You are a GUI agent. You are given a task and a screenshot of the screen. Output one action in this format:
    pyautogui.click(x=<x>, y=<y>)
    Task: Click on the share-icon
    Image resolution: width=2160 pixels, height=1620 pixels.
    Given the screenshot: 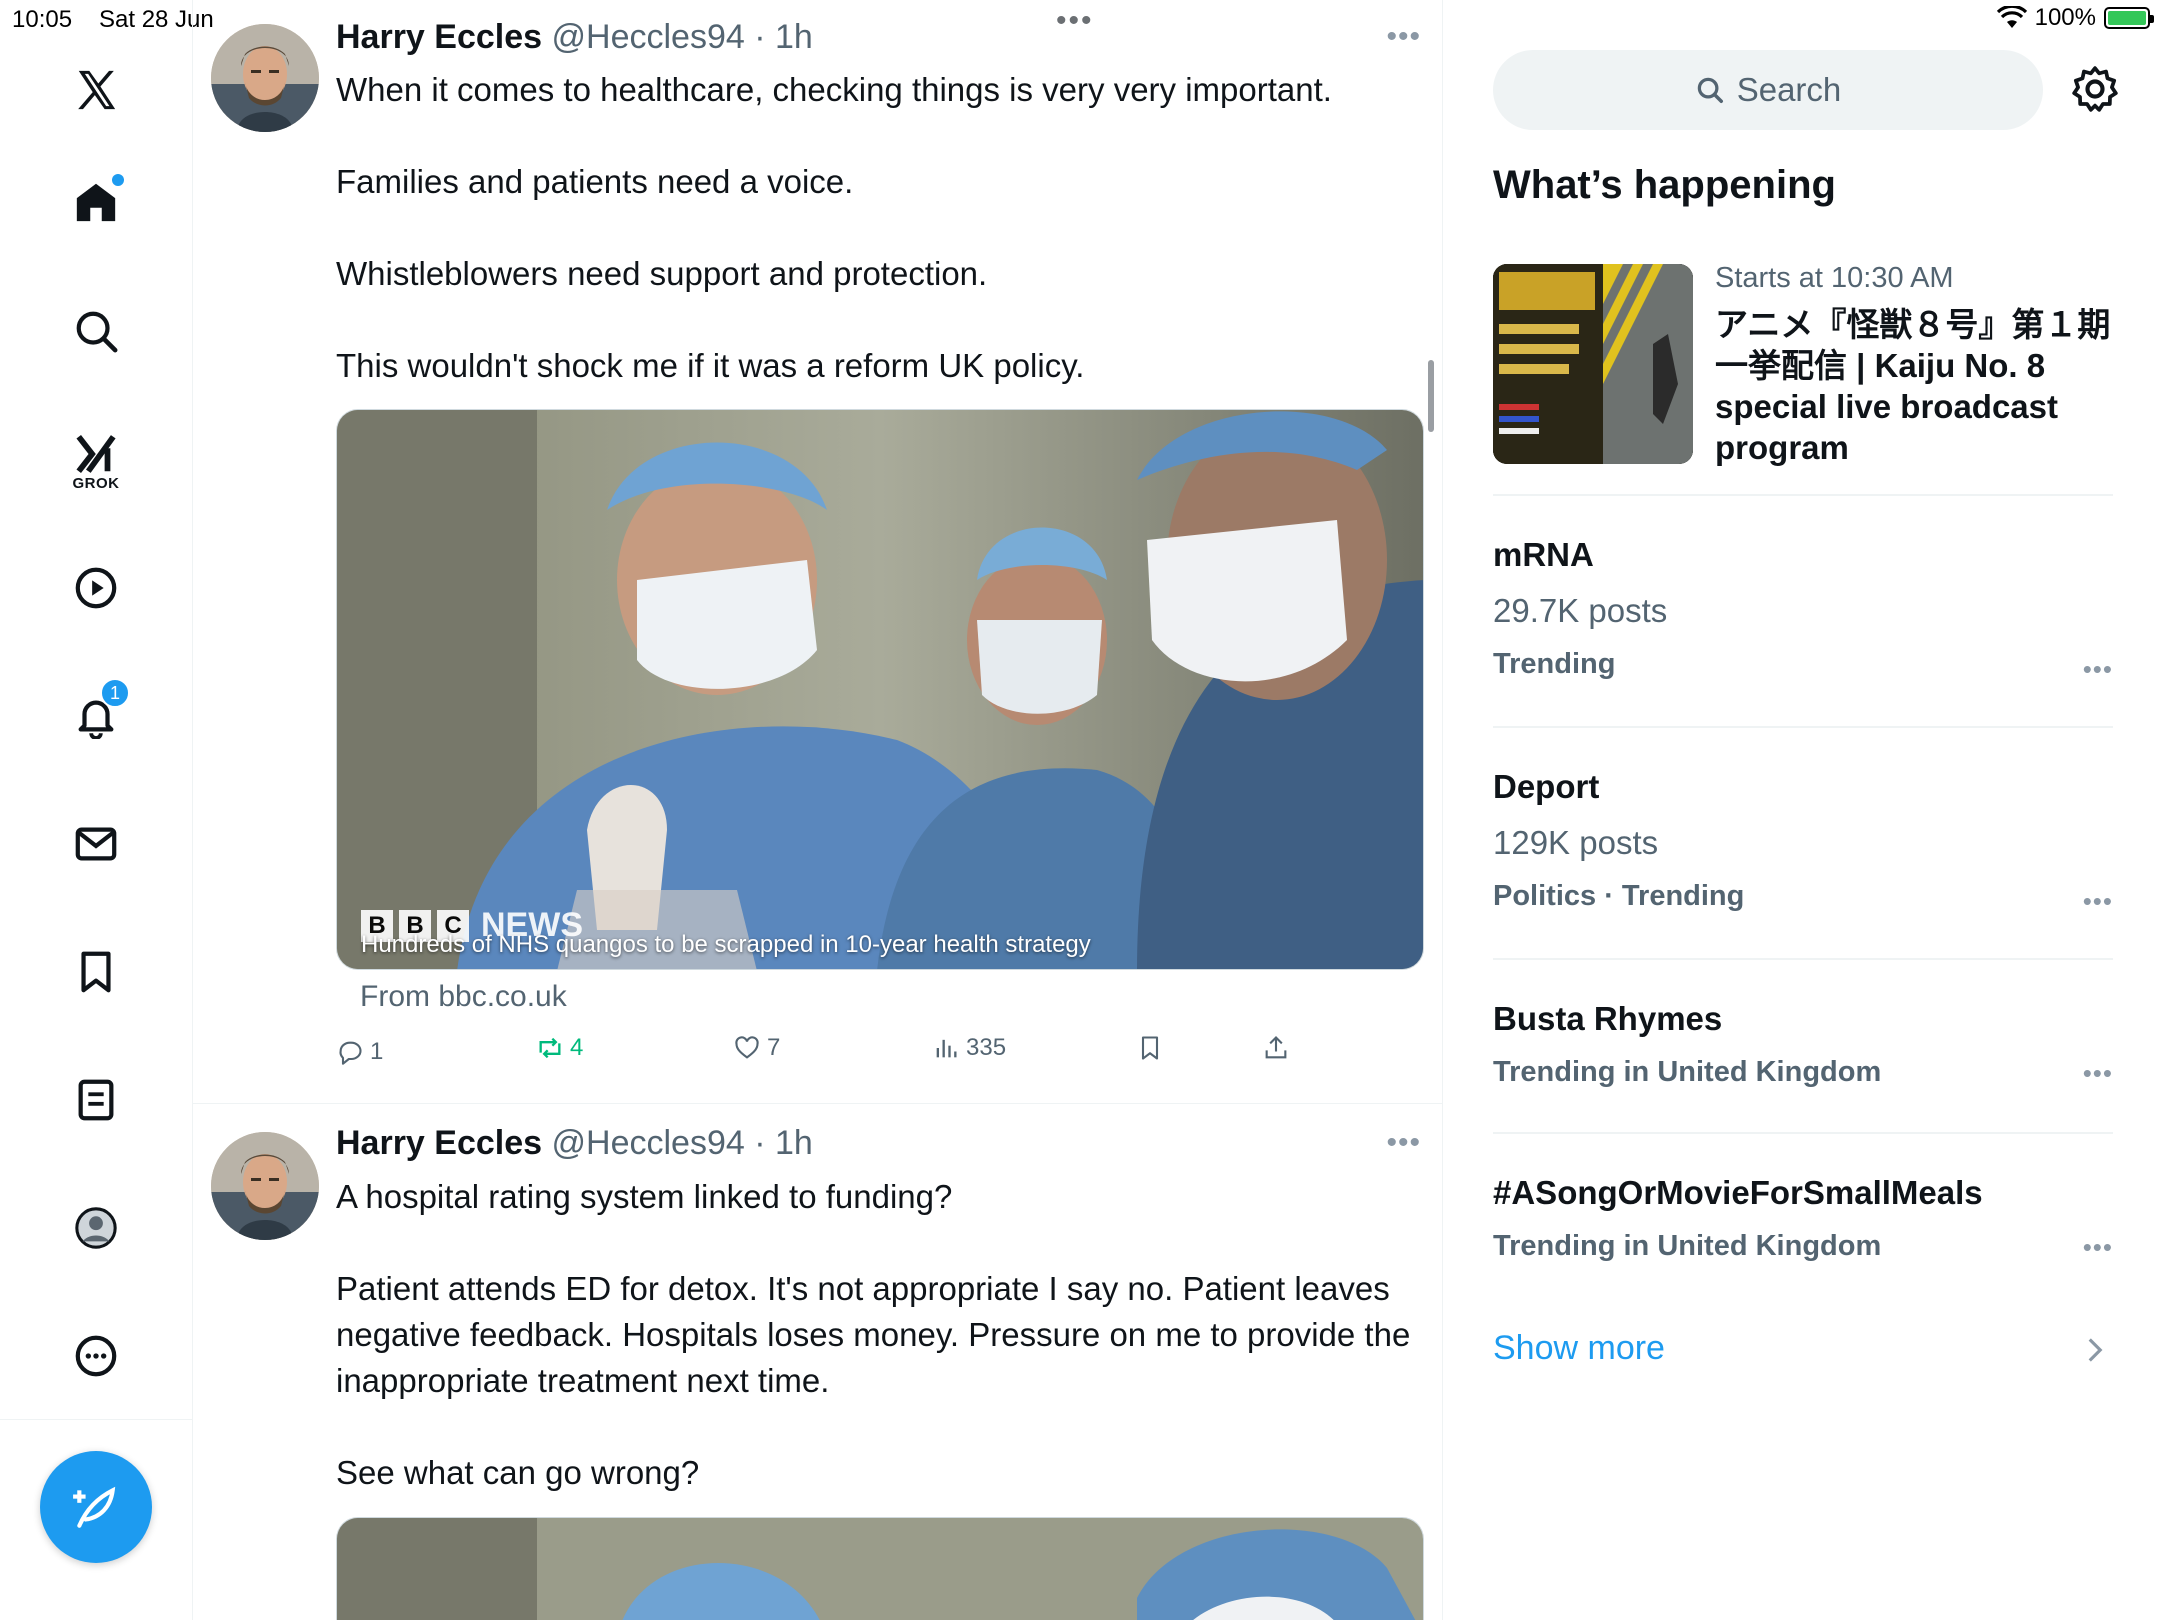 What is the action you would take?
    pyautogui.click(x=1276, y=1047)
    